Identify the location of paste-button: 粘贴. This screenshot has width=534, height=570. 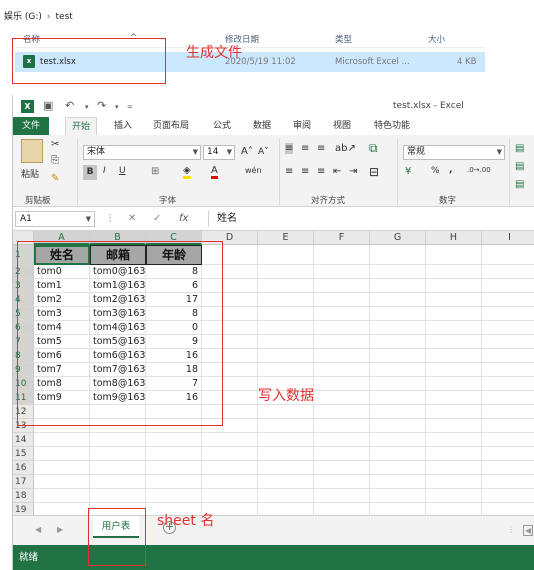
(30, 173).